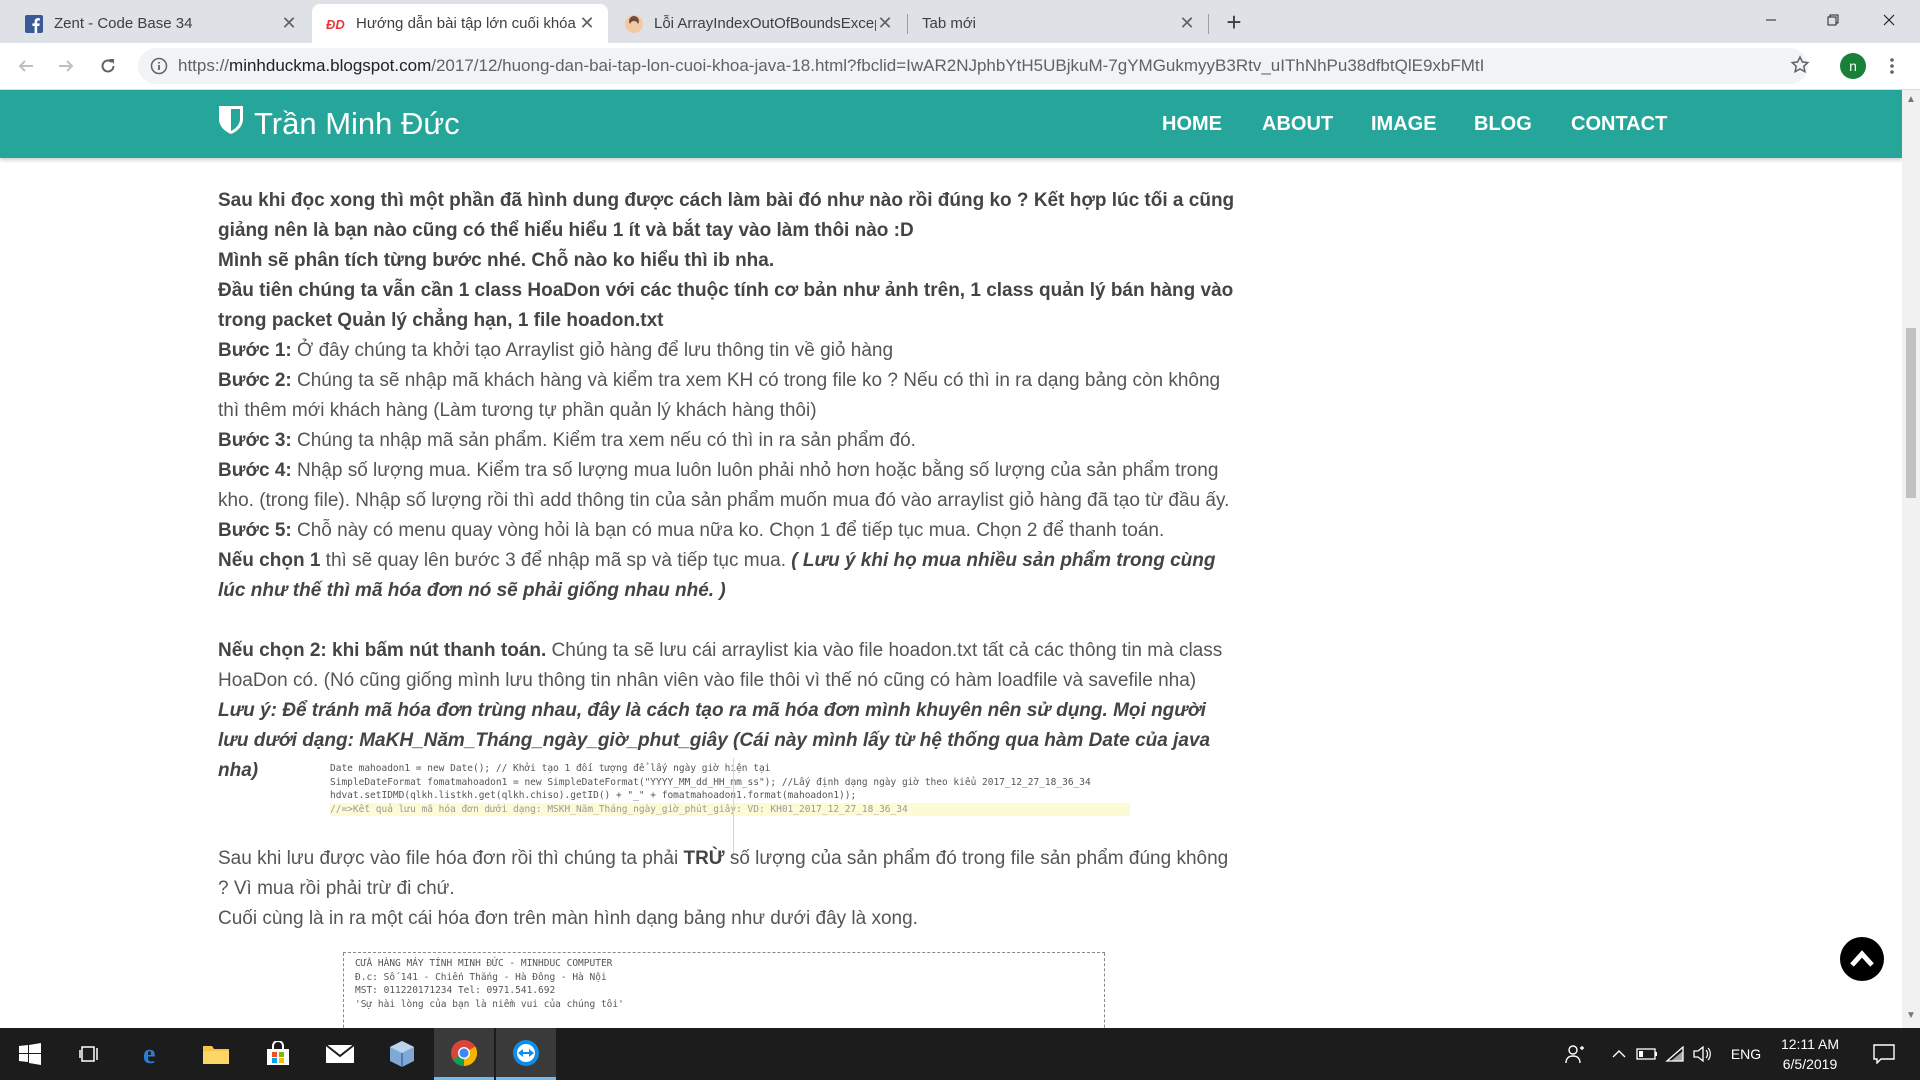  What do you see at coordinates (1746, 1054) in the screenshot?
I see `language-indicator: ENG` at bounding box center [1746, 1054].